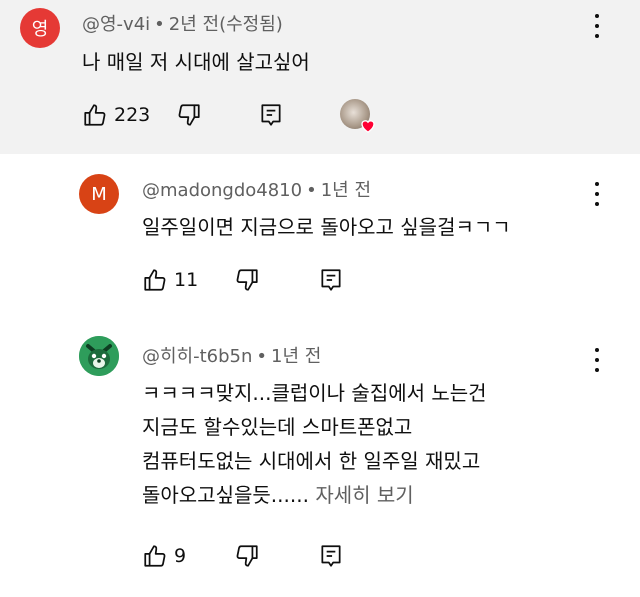 This screenshot has height=597, width=640. I want to click on like-button: 223, so click(116, 115).